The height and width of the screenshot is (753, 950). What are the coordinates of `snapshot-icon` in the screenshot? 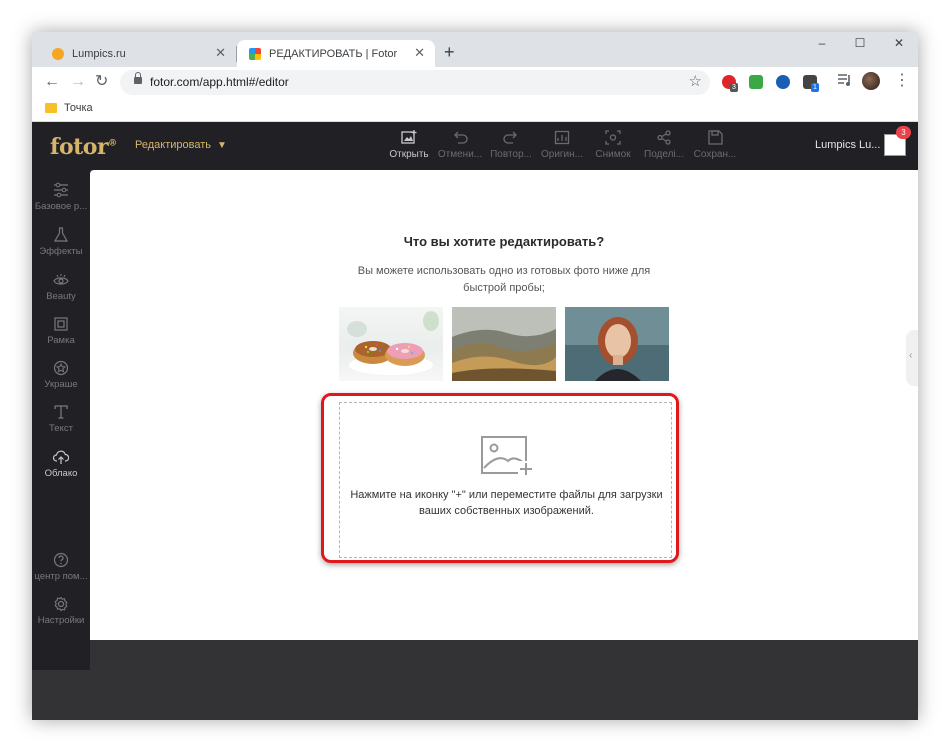 It's located at (613, 137).